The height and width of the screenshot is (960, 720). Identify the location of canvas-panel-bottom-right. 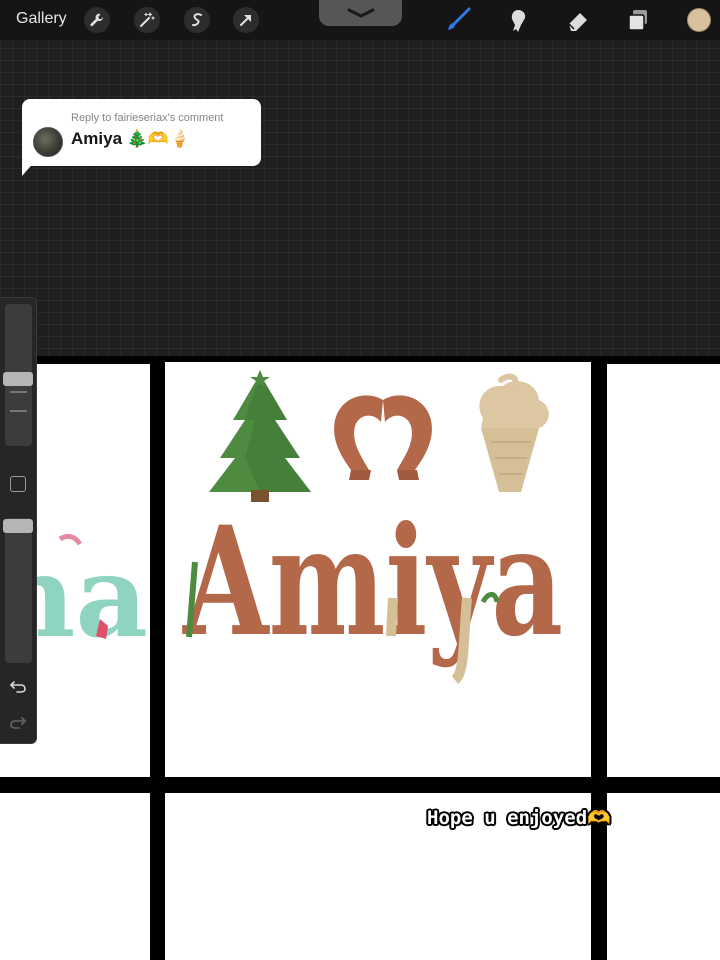
(663, 876).